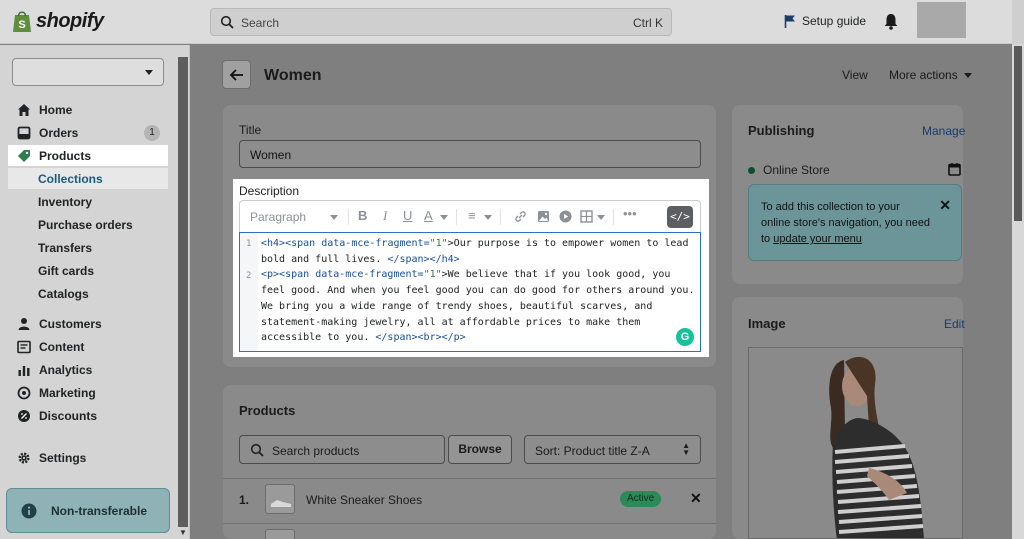 This screenshot has width=1024, height=539. What do you see at coordinates (88, 346) in the screenshot?
I see `sidebar-item-content: Content` at bounding box center [88, 346].